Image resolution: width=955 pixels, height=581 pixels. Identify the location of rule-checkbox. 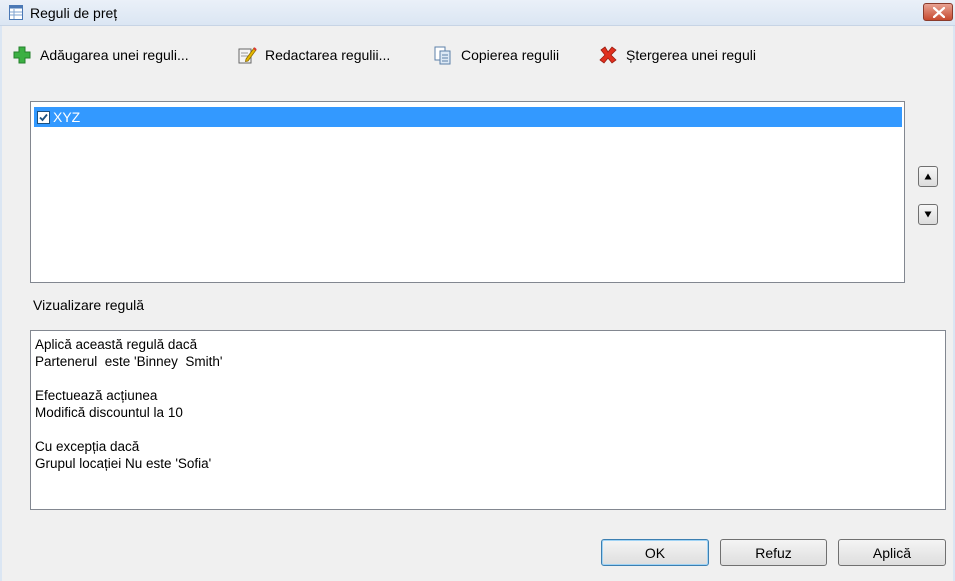
(43, 117).